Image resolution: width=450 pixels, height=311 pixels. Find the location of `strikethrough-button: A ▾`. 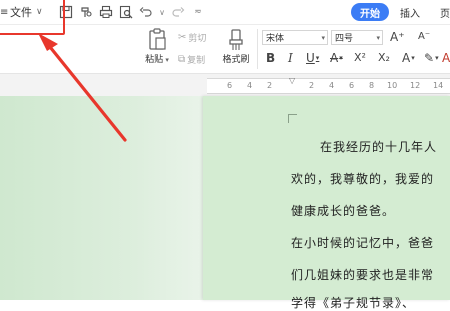

strikethrough-button: A ▾ is located at coordinates (336, 58).